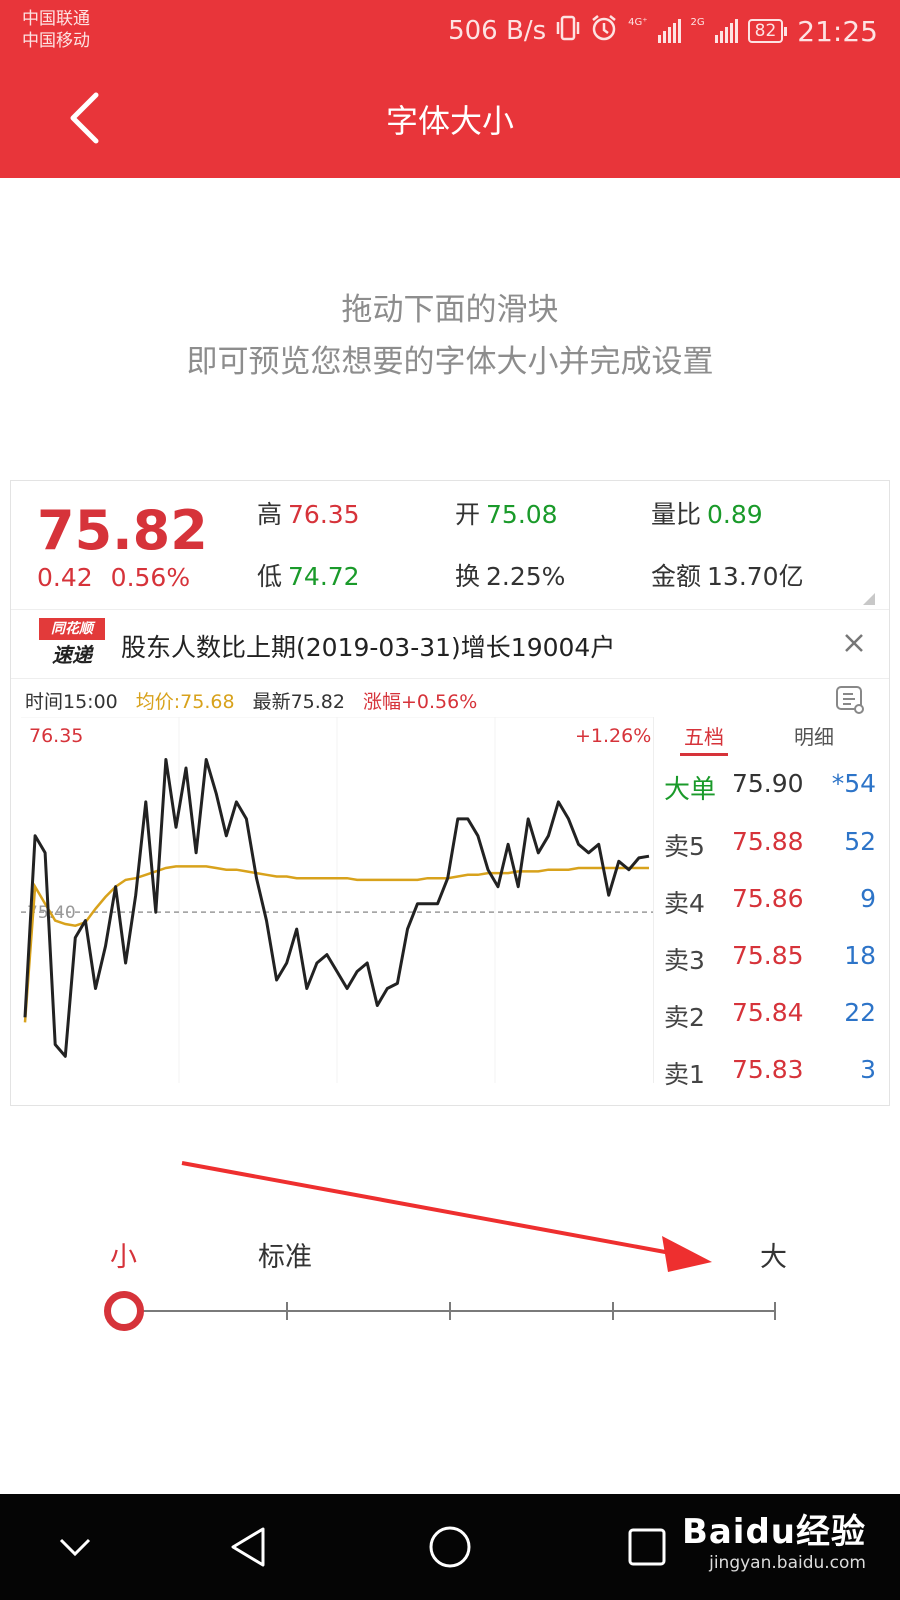 The width and height of the screenshot is (900, 1600). Describe the element at coordinates (868, 1069) in the screenshot. I see `order-qty: 3` at that location.